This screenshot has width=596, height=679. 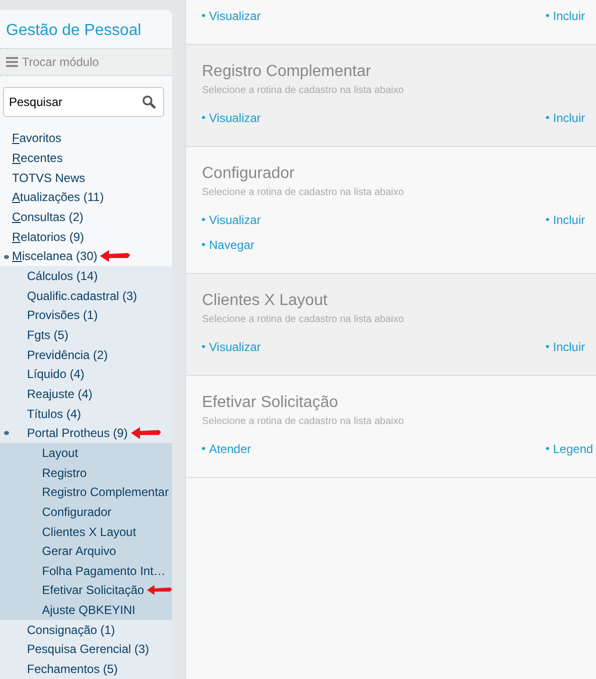 I want to click on menu-item: Atualizações (11), so click(x=58, y=197).